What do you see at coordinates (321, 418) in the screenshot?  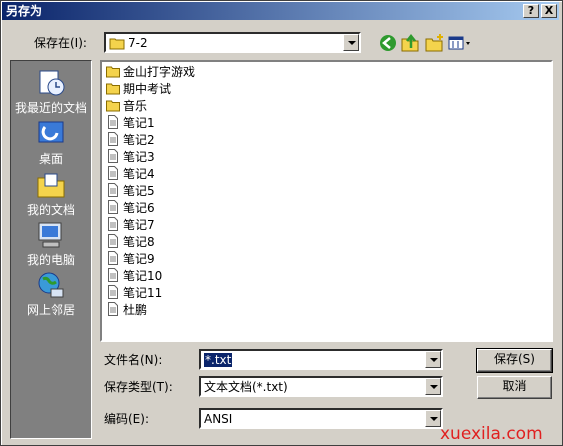 I see `encoding-dropdown: ANSI` at bounding box center [321, 418].